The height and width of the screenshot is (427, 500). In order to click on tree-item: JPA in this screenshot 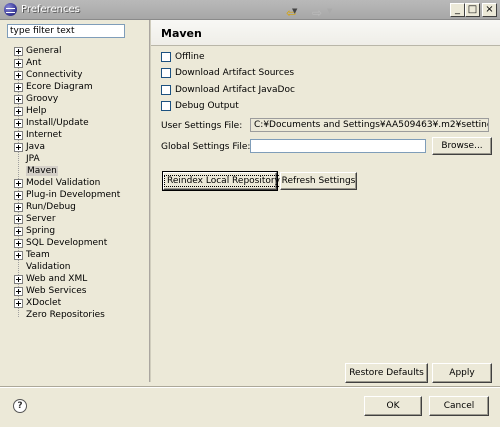, I will do `click(27, 160)`.